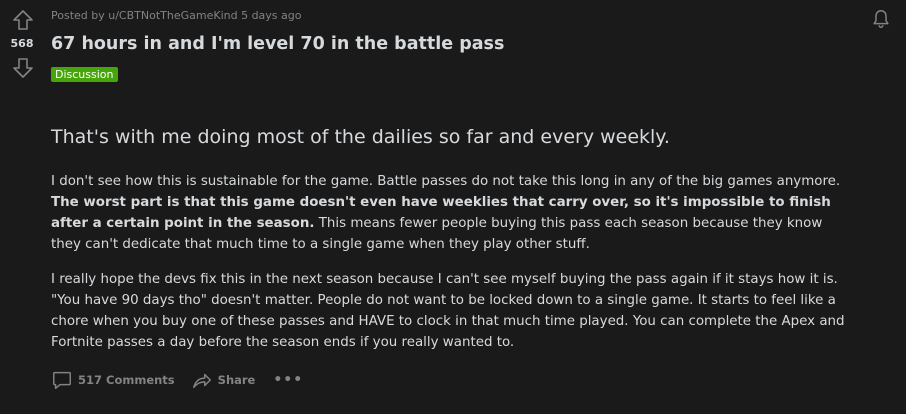 The height and width of the screenshot is (414, 906). Describe the element at coordinates (236, 380) in the screenshot. I see `share-label: Share` at that location.